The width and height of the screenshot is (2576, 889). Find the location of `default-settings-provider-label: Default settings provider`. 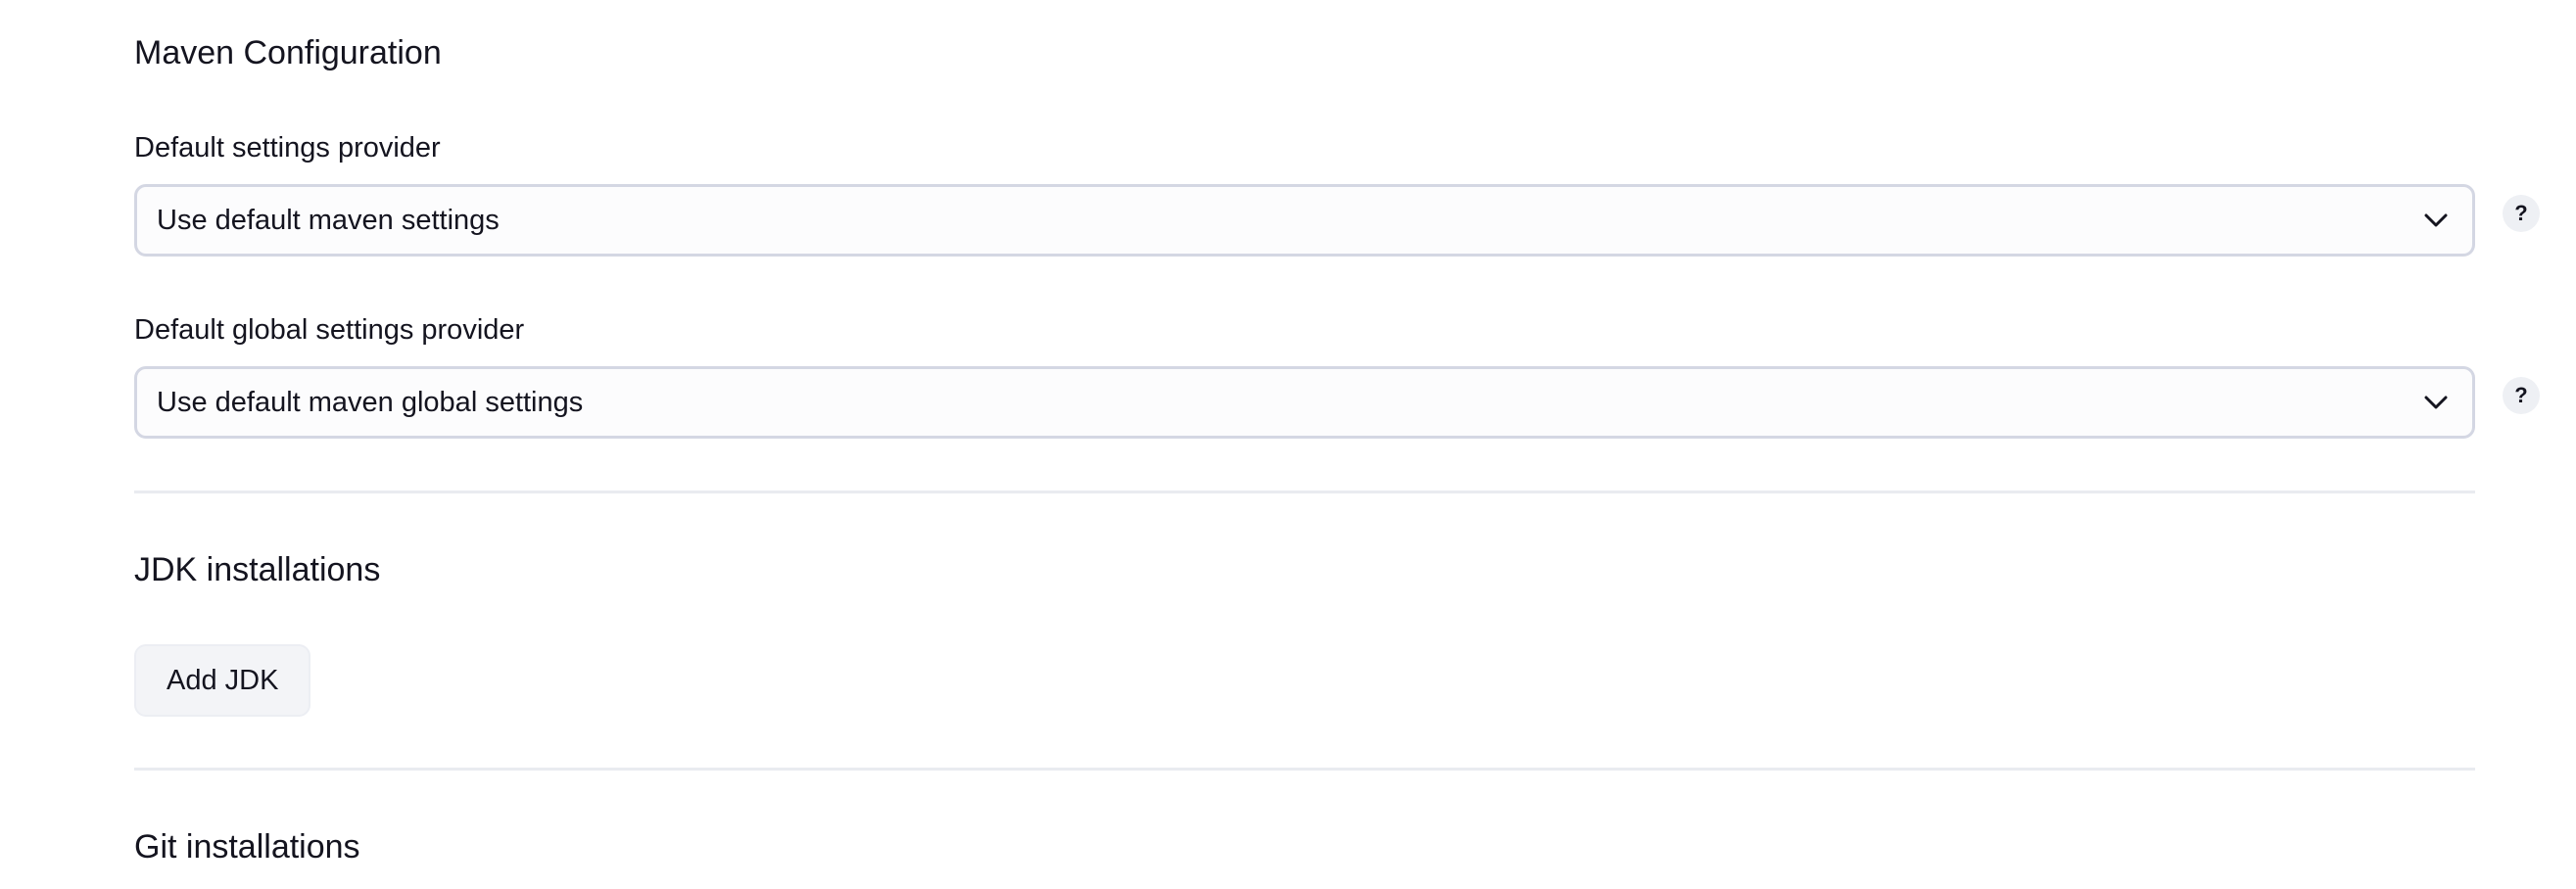

default-settings-provider-label: Default settings provider is located at coordinates (287, 148).